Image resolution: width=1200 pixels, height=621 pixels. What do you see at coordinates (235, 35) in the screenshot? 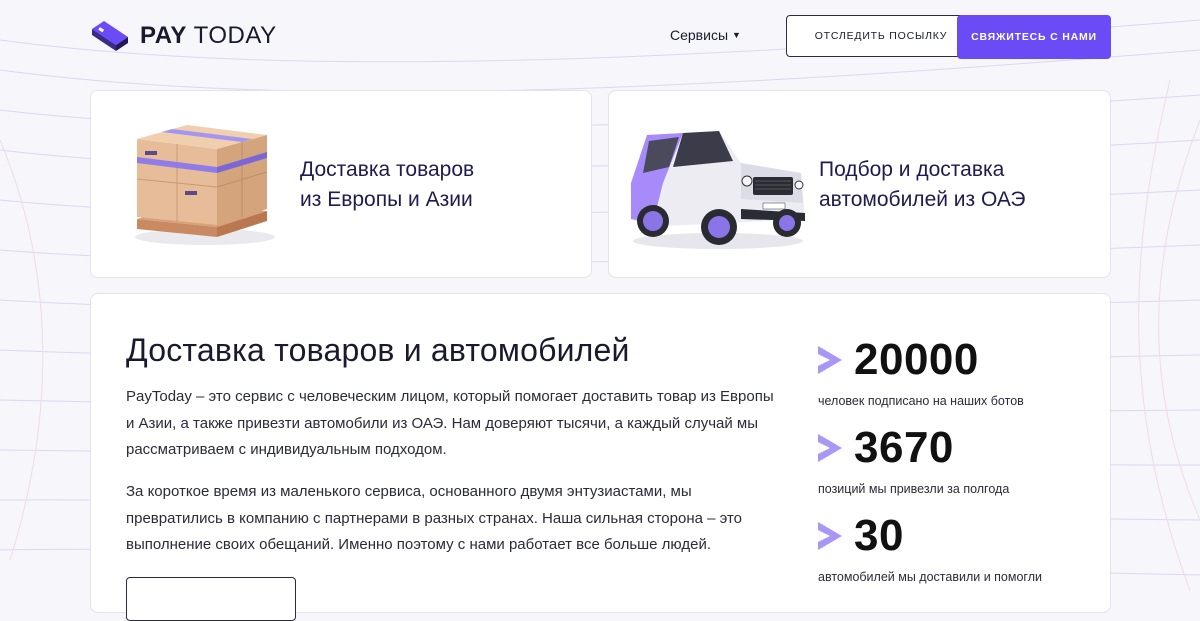
I see `logo-text-light: TODAY` at bounding box center [235, 35].